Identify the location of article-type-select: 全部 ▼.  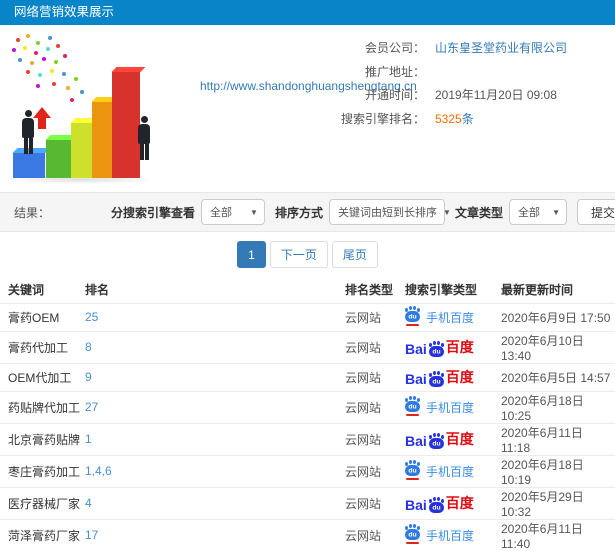
(537, 212).